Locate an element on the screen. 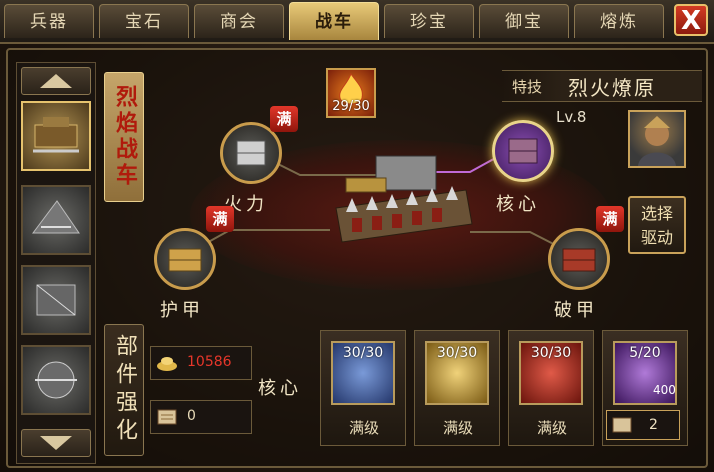  core-node is located at coordinates (523, 151).